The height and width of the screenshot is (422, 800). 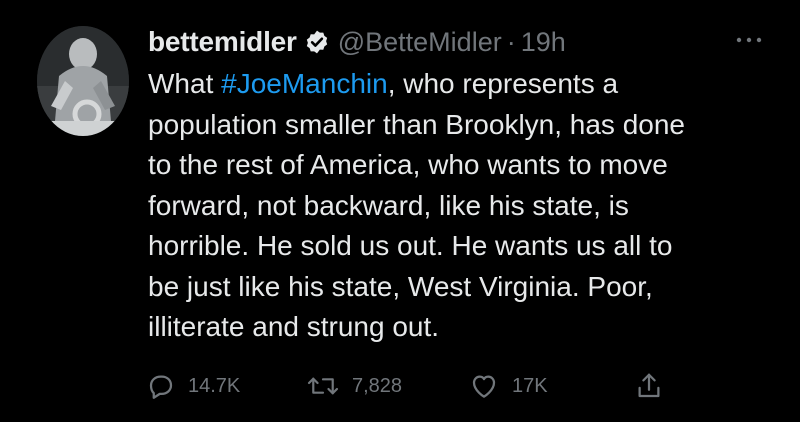 I want to click on text-fragment: , who represents a, so click(x=503, y=83).